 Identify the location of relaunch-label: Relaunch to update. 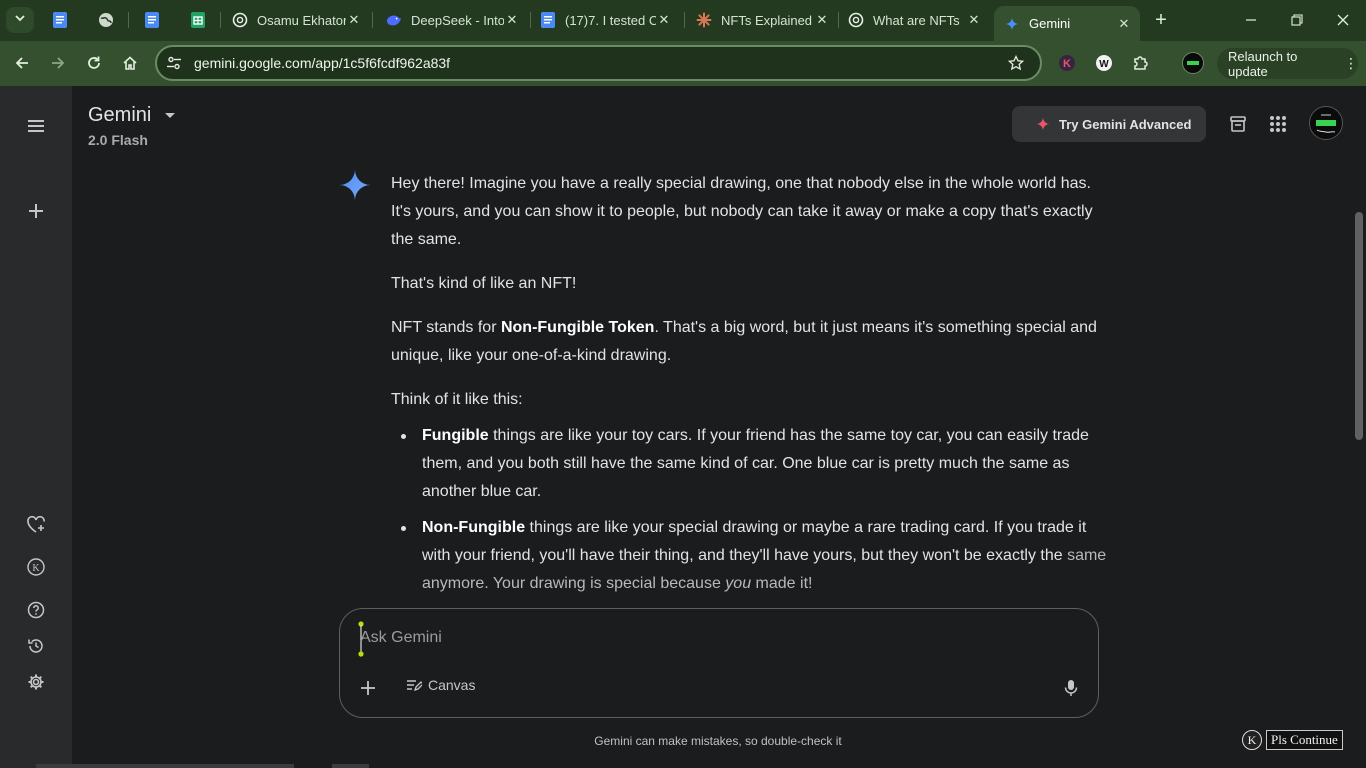
(1263, 63).